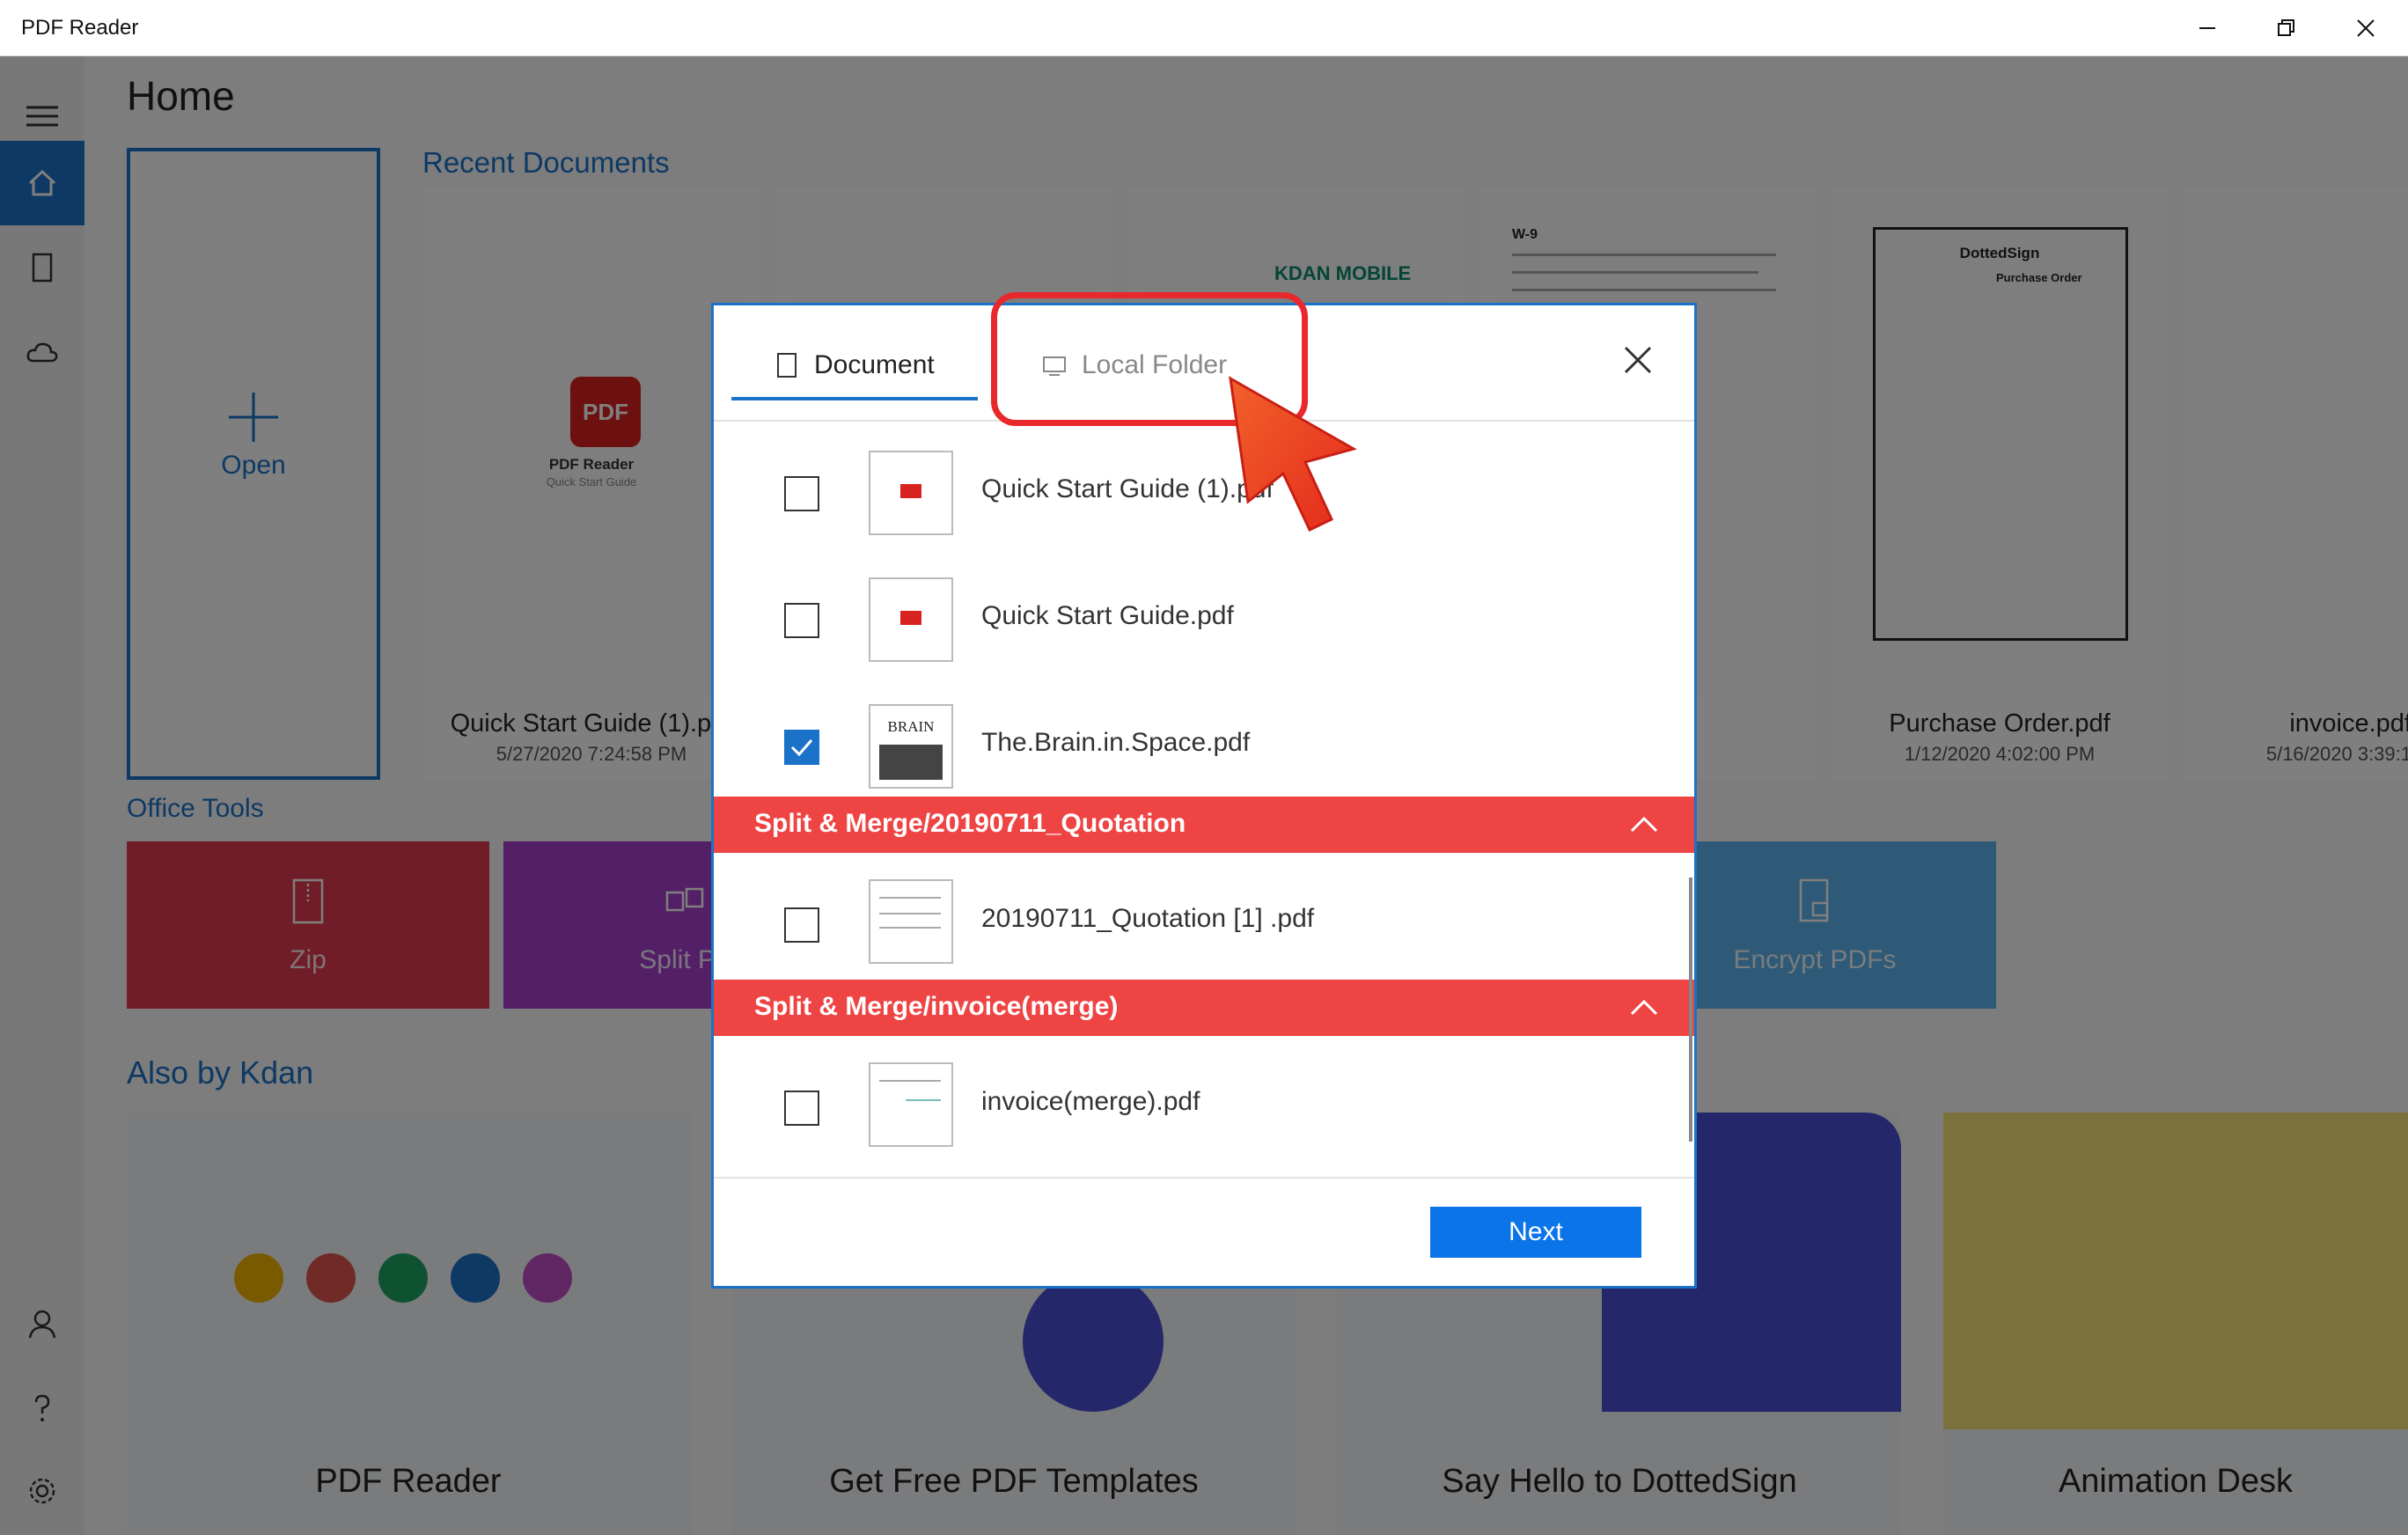 Image resolution: width=2408 pixels, height=1535 pixels. What do you see at coordinates (1204, 1178) in the screenshot?
I see `dialog-footer-divider` at bounding box center [1204, 1178].